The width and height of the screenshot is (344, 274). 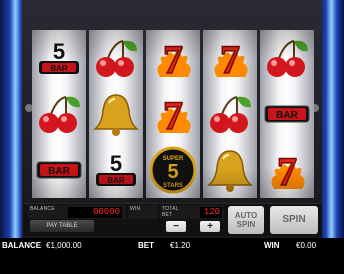 I want to click on win-label: WIN, so click(x=272, y=245).